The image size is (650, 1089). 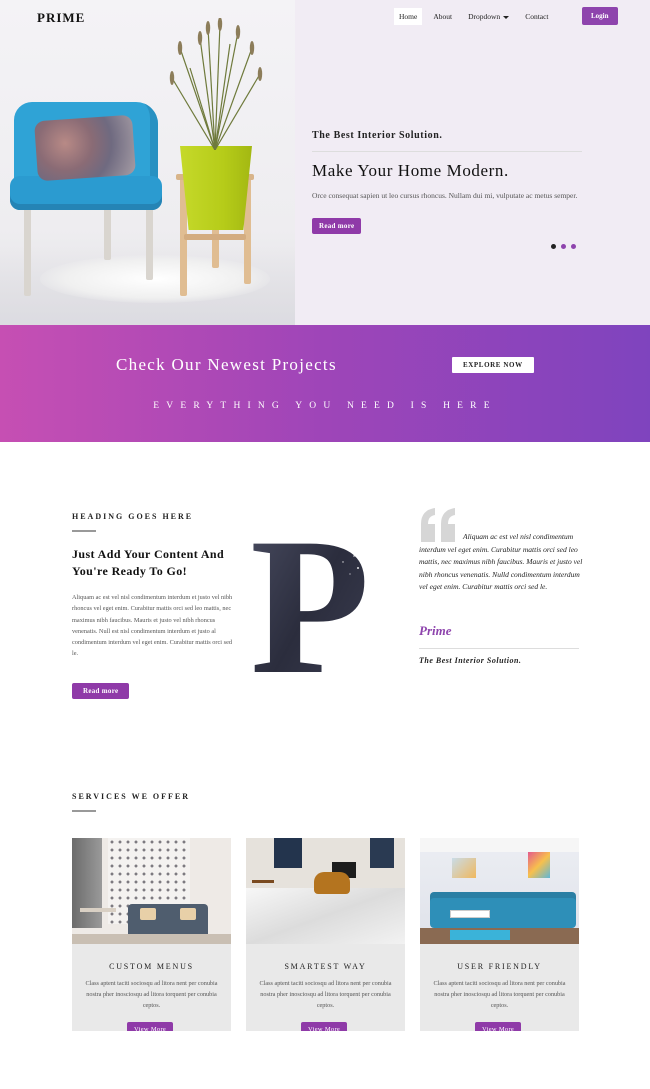 What do you see at coordinates (155, 279) in the screenshot?
I see `hero-rug` at bounding box center [155, 279].